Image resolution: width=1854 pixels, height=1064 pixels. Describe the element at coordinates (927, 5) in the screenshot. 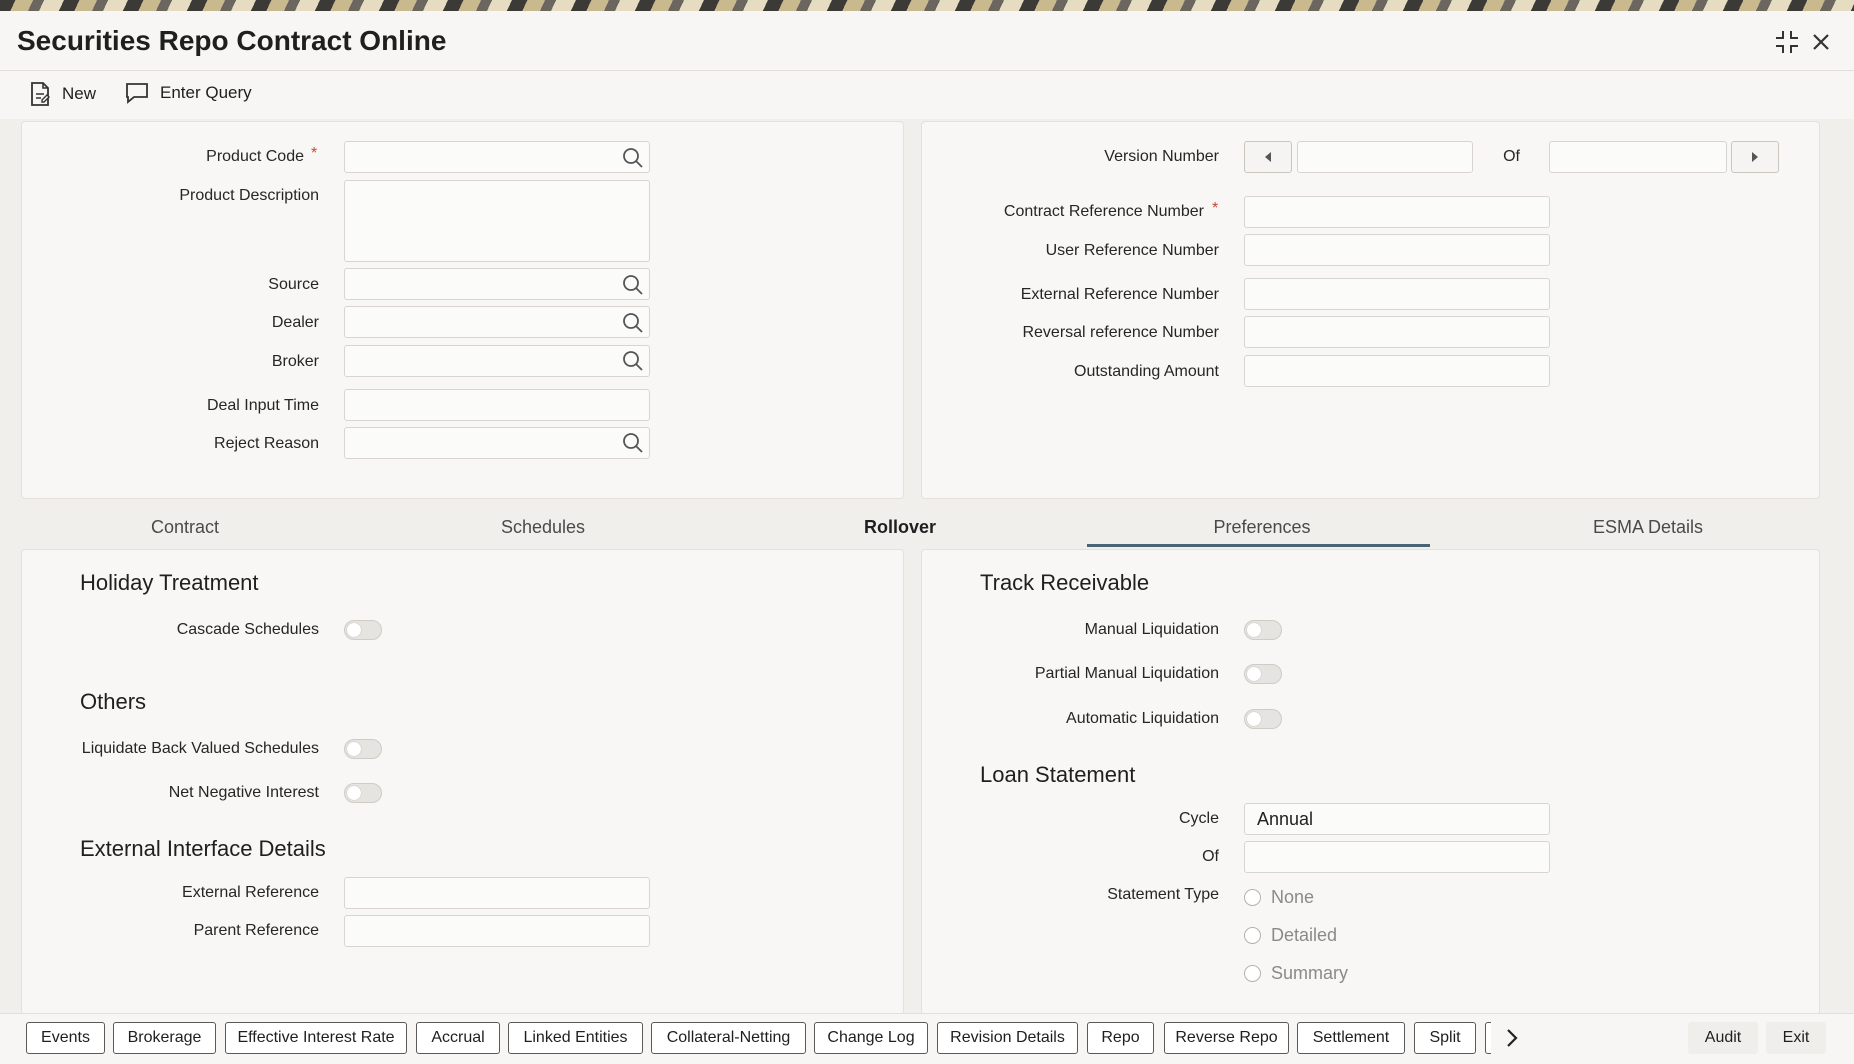

I see `top-decorative-strip` at that location.